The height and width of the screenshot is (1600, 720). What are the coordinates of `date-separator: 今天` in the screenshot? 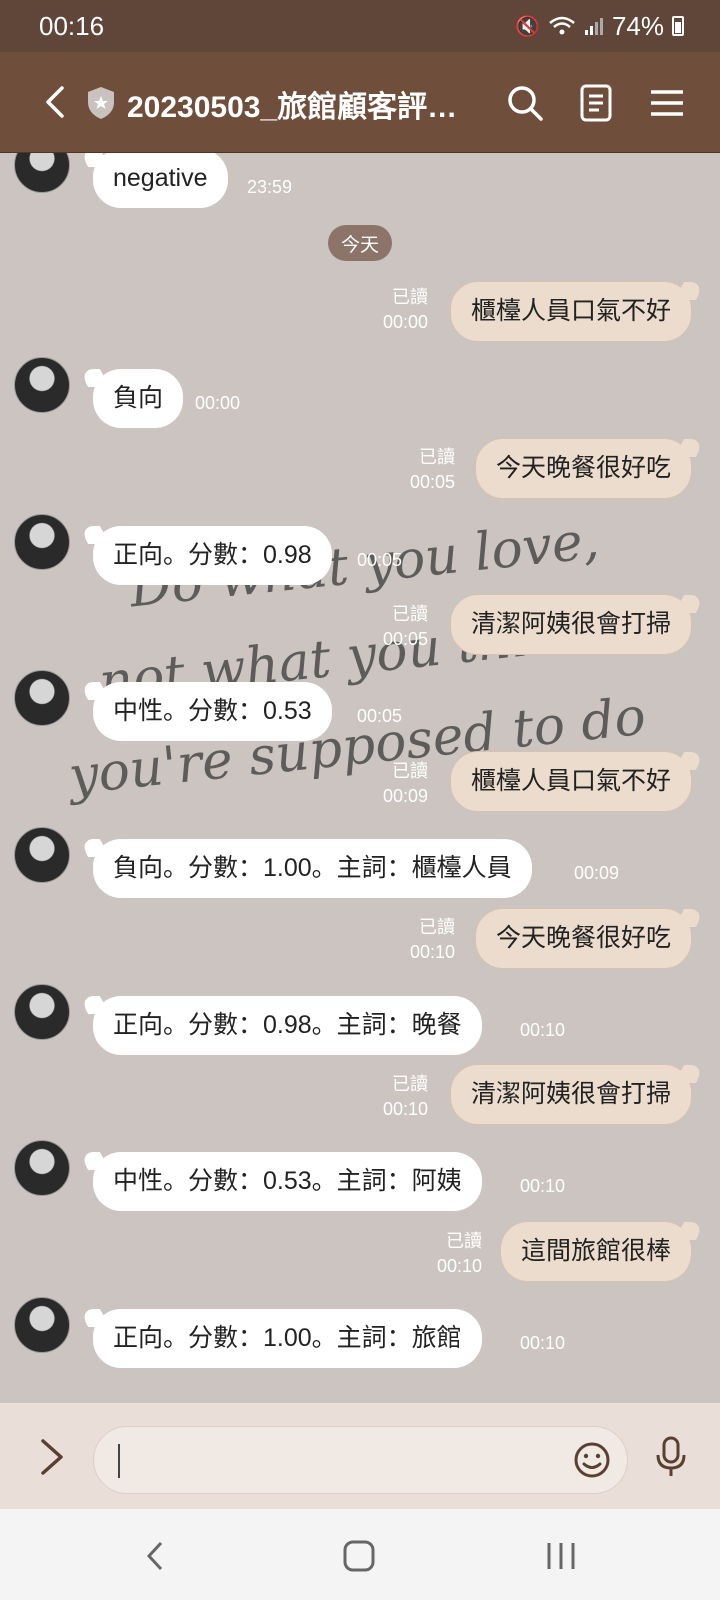 It's located at (360, 243).